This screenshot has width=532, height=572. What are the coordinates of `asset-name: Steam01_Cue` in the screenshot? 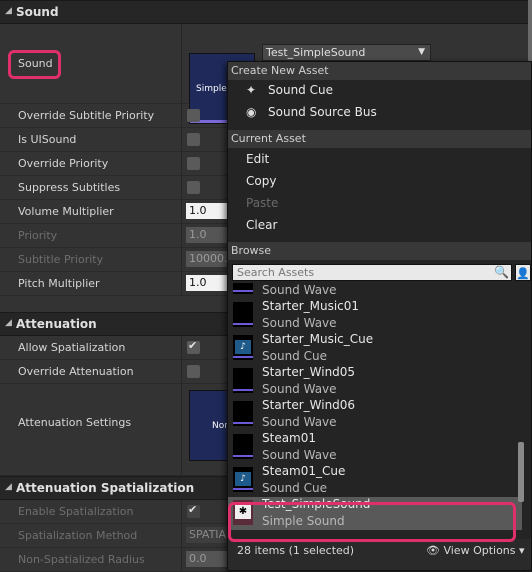 It's located at (304, 471).